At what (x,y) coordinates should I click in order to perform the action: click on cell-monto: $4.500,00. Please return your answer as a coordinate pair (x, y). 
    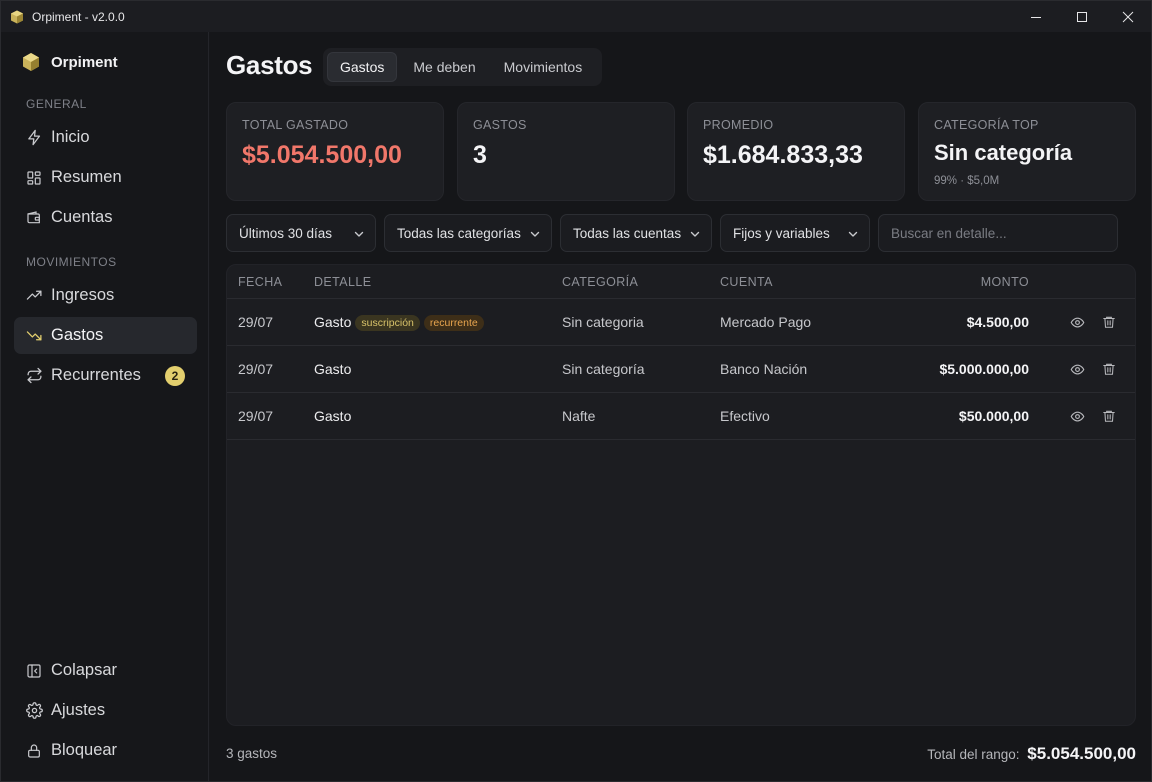
    Looking at the image, I should click on (997, 322).